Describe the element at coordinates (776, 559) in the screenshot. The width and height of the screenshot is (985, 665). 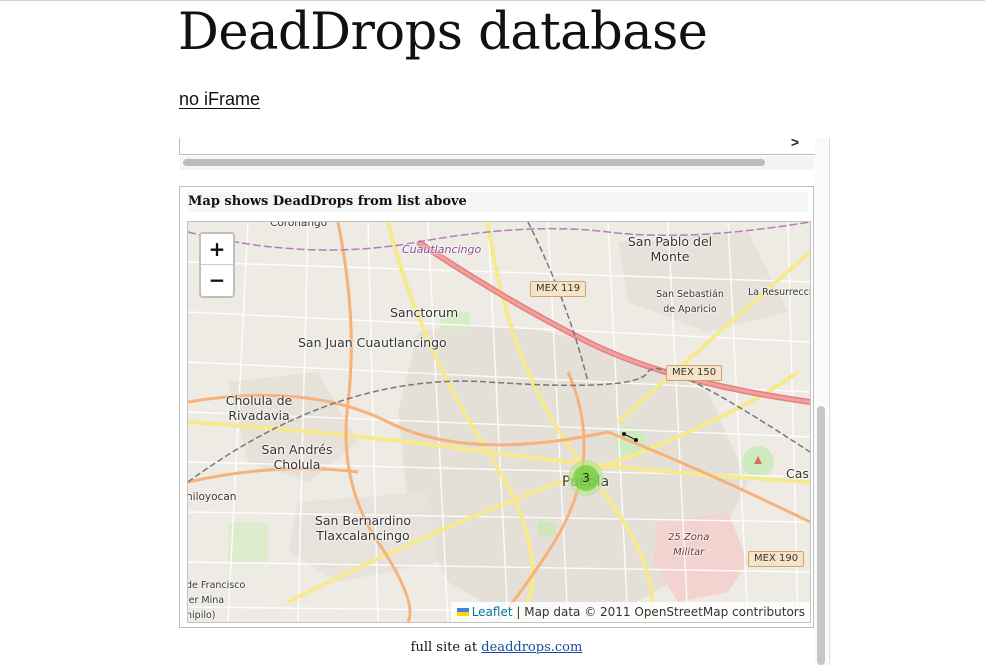
I see `highway-shield-mex190: MEX 190` at that location.